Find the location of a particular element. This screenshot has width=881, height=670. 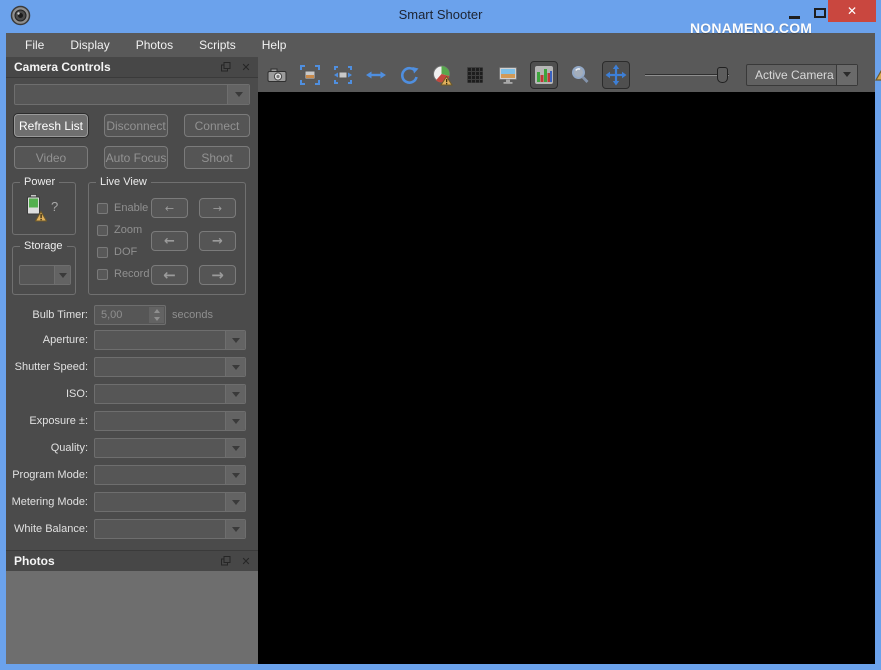

aperture-row: Aperture: is located at coordinates (132, 340).